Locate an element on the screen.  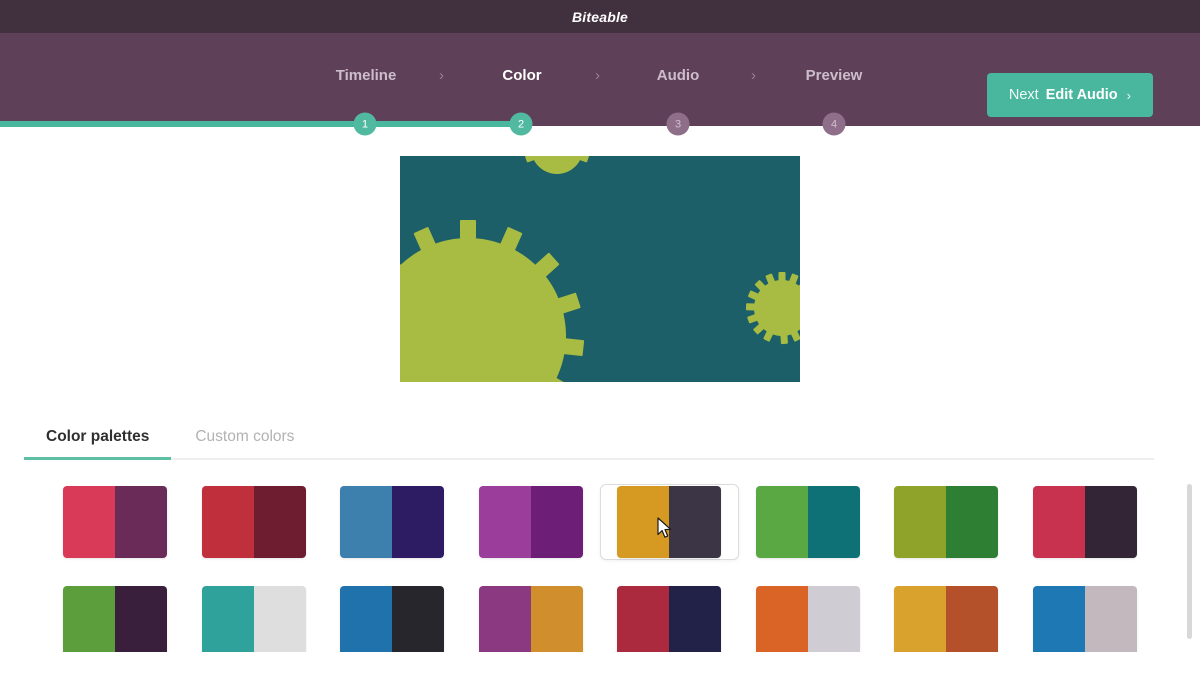
next-edit-audio-button: Next Edit Audio › is located at coordinates (1069, 95).